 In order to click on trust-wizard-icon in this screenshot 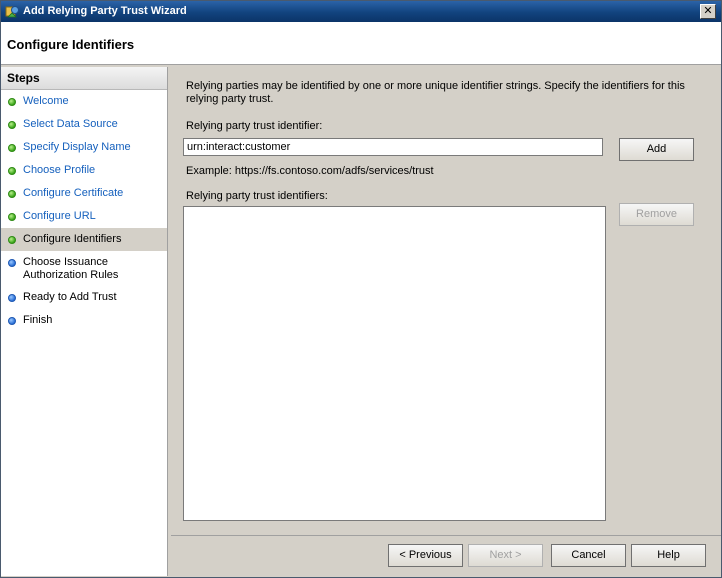, I will do `click(12, 12)`.